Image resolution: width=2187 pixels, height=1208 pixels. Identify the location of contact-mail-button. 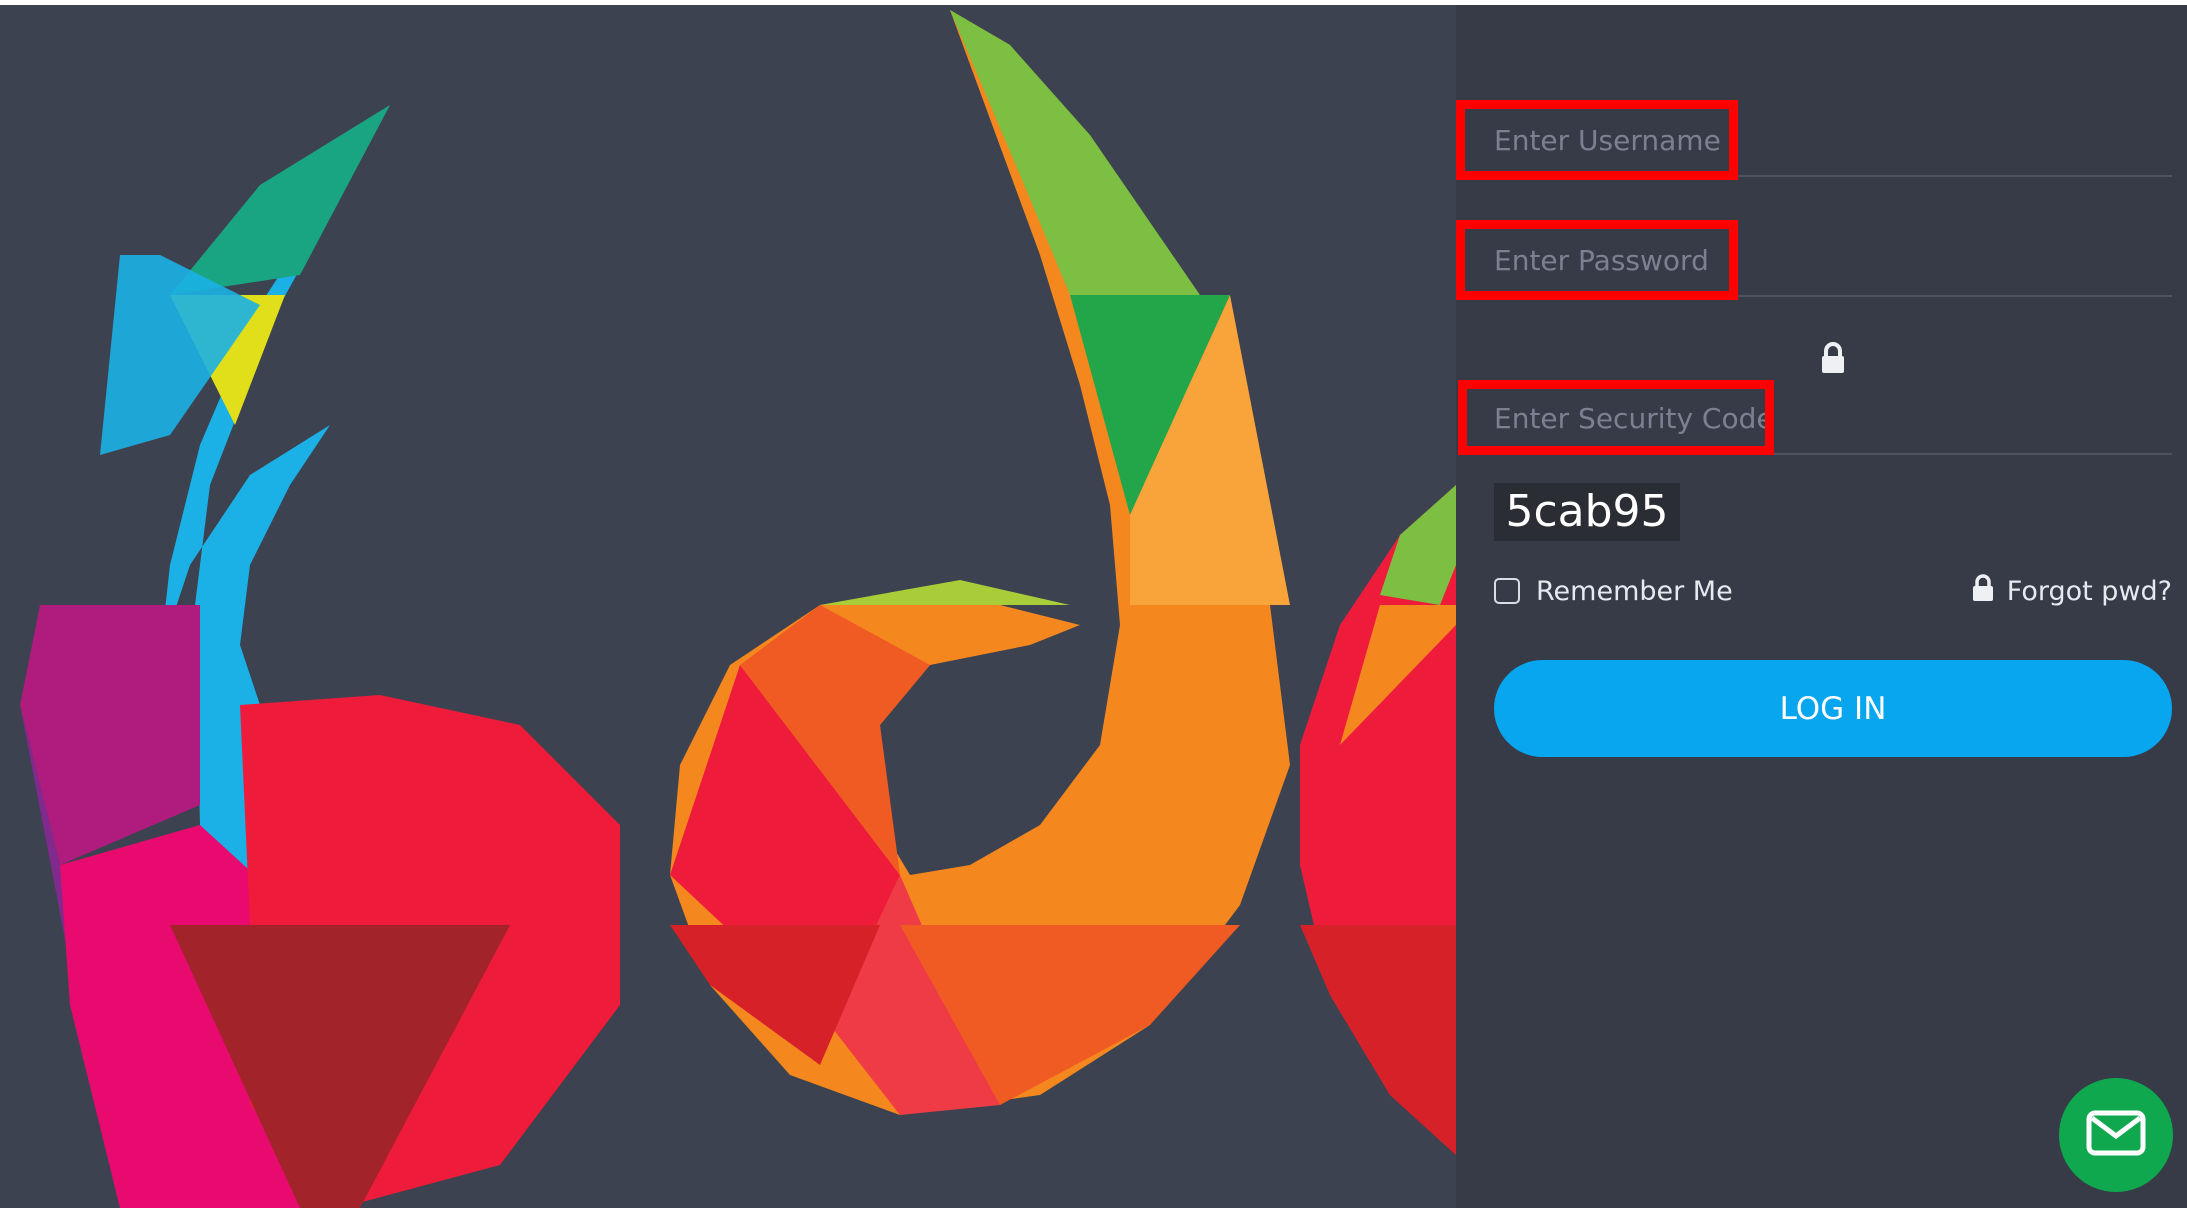
(2116, 1135).